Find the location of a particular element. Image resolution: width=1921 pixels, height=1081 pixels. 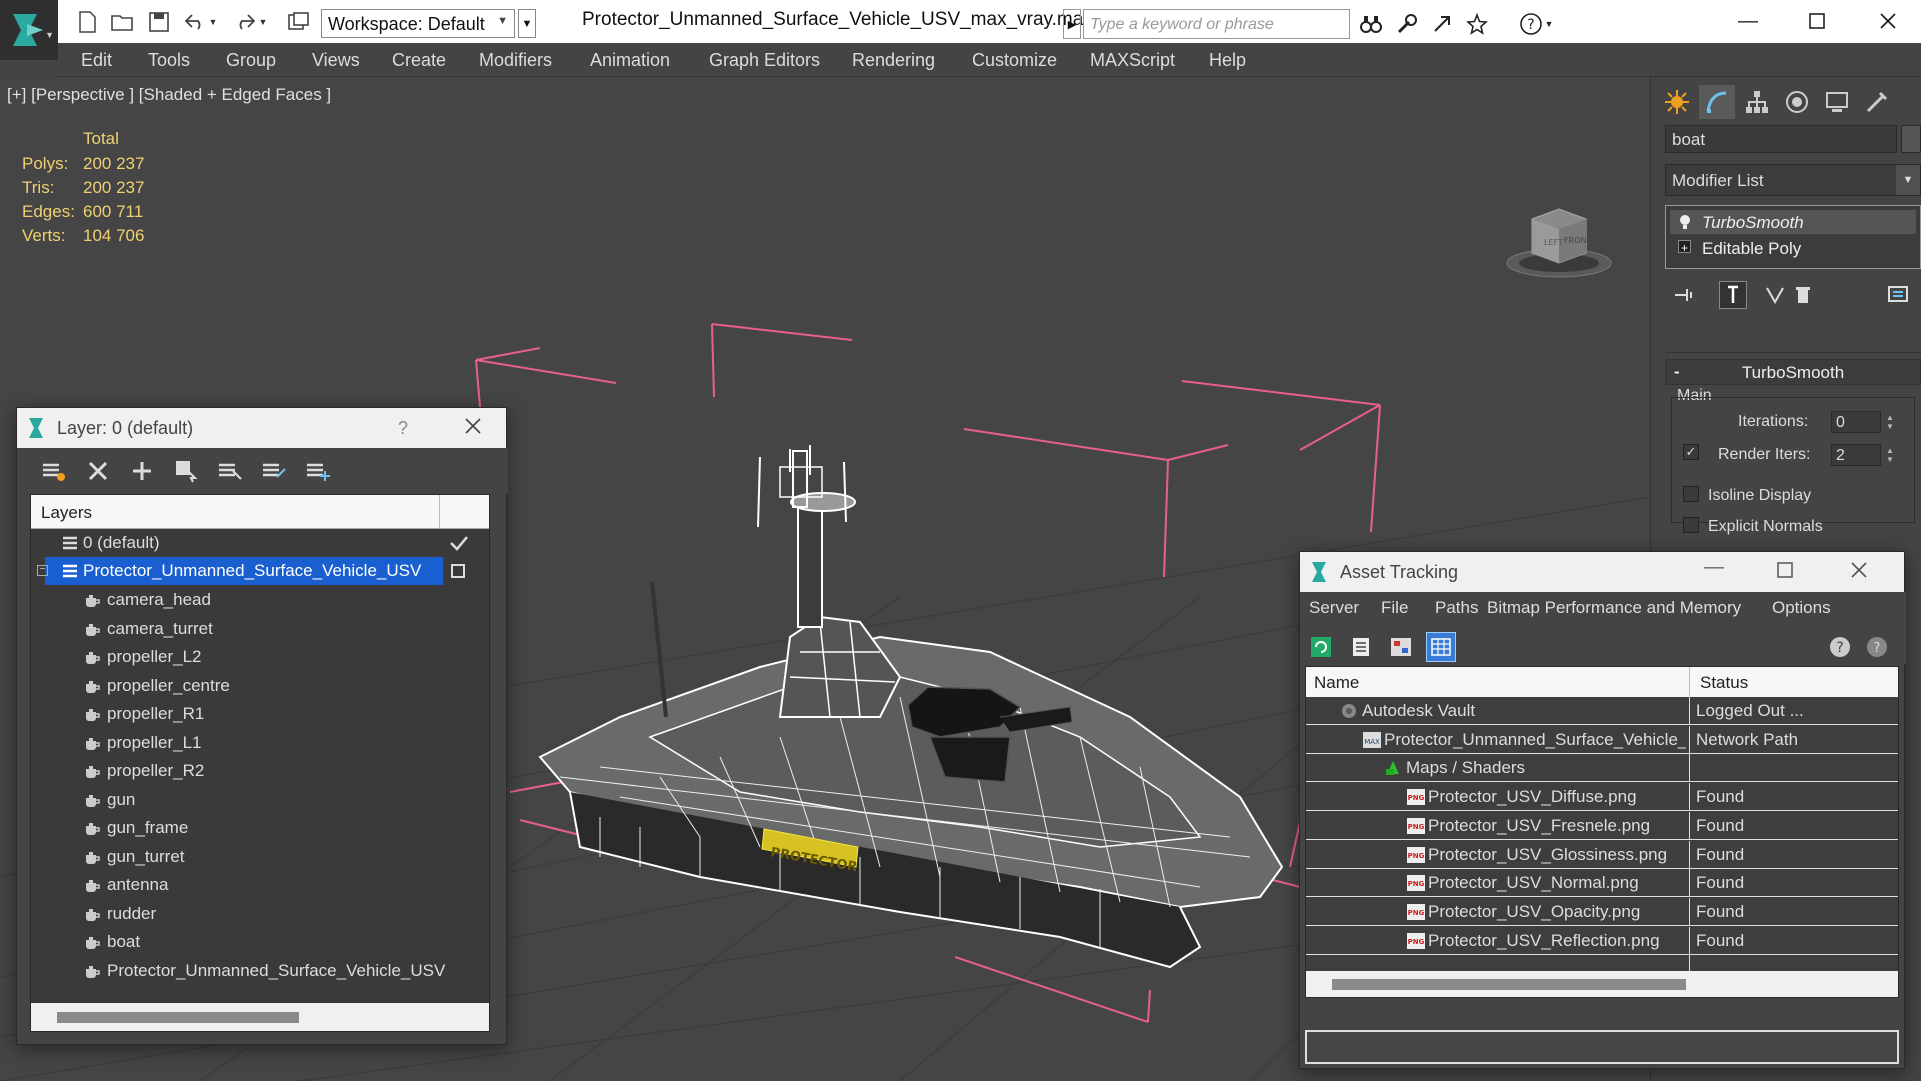

help-question-icon: ? is located at coordinates (403, 428).